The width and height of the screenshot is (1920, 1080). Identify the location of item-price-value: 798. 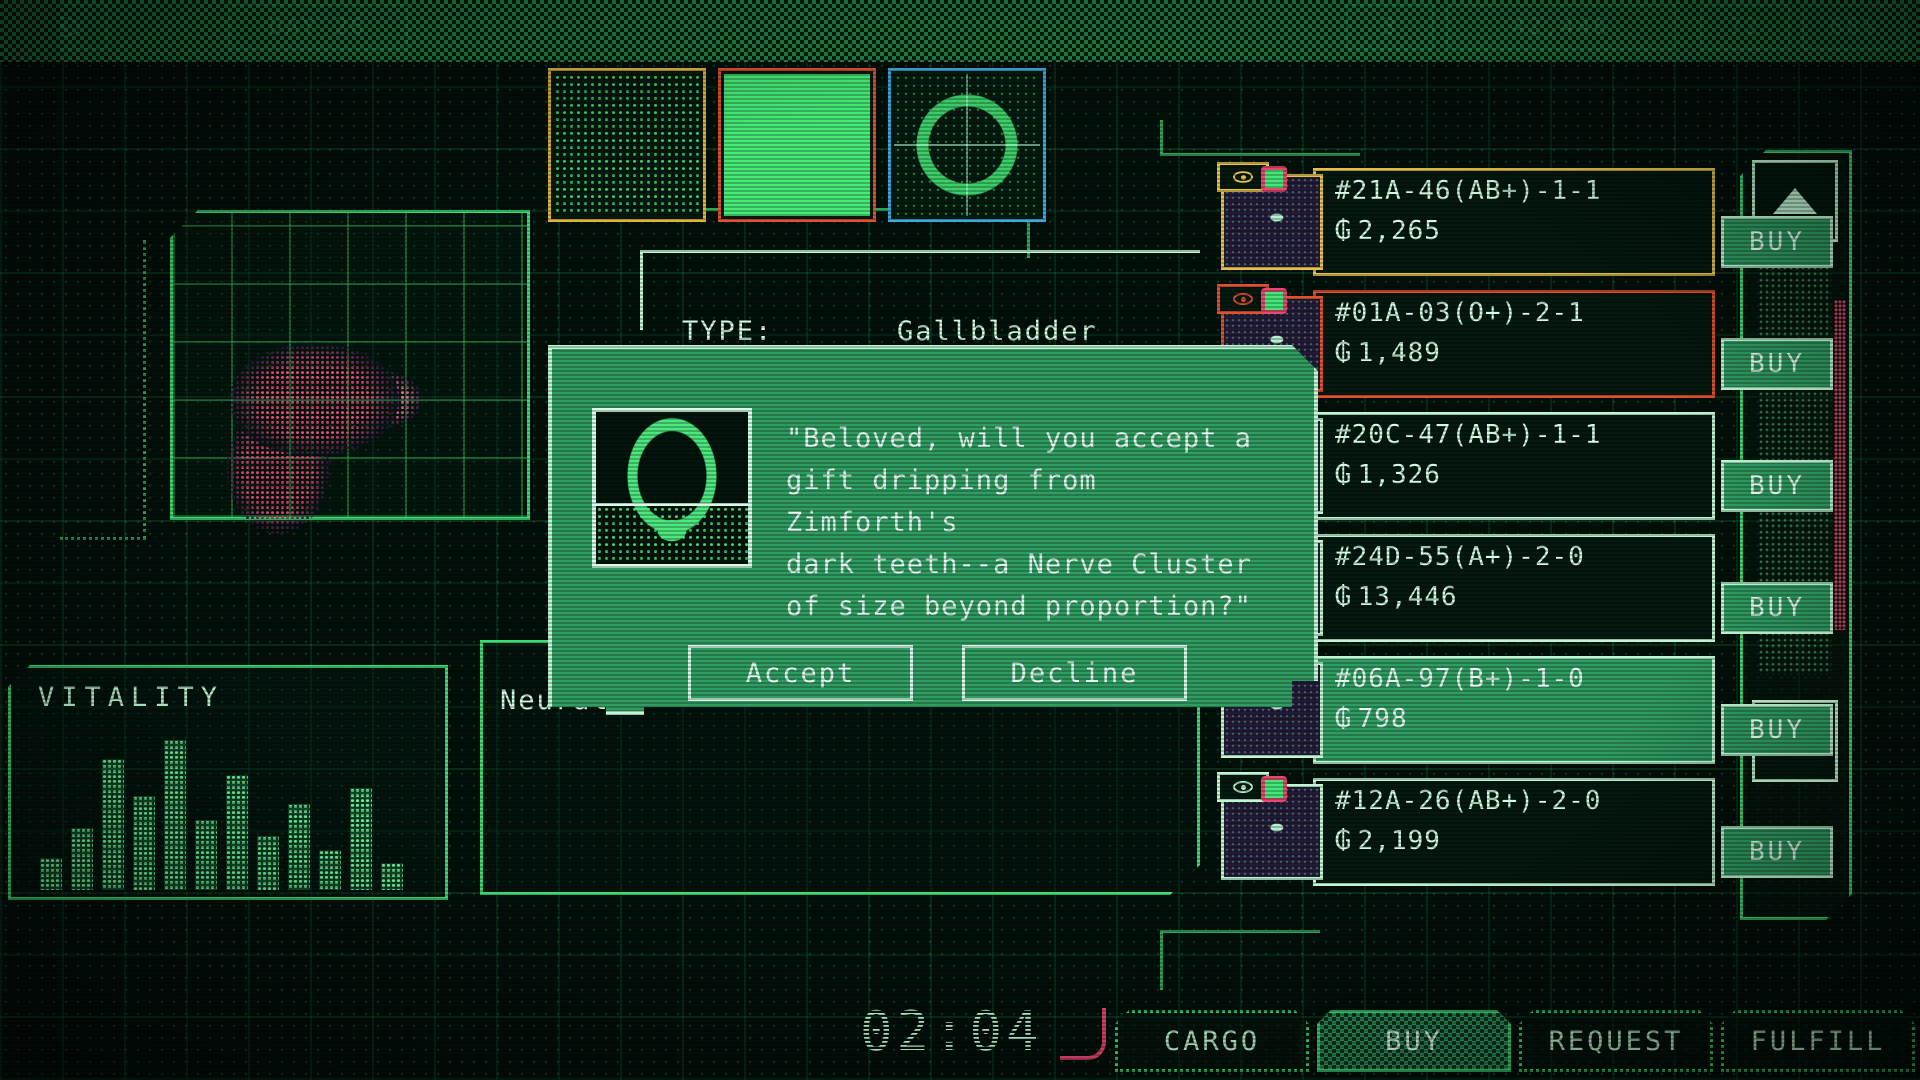
(1382, 719).